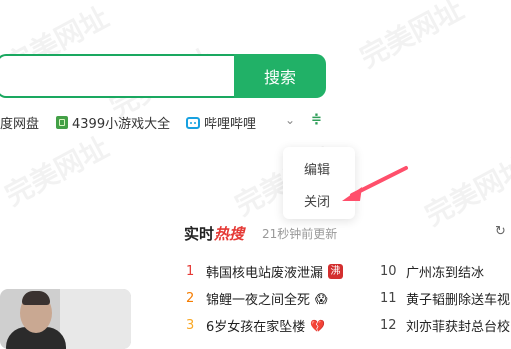 The image size is (511, 349). I want to click on hot-search-updated: 21秒钟前更新, so click(300, 234).